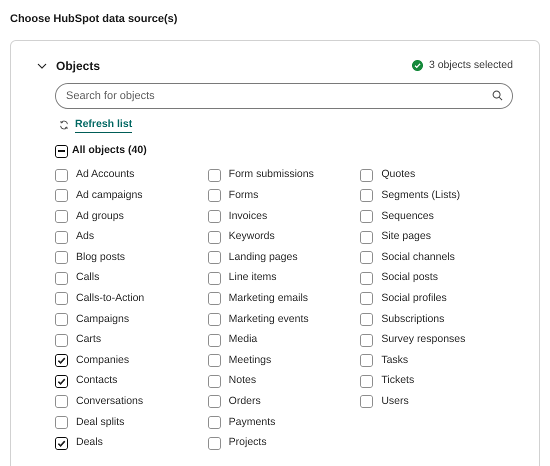  What do you see at coordinates (244, 401) in the screenshot?
I see `checkbox-label: Orders` at bounding box center [244, 401].